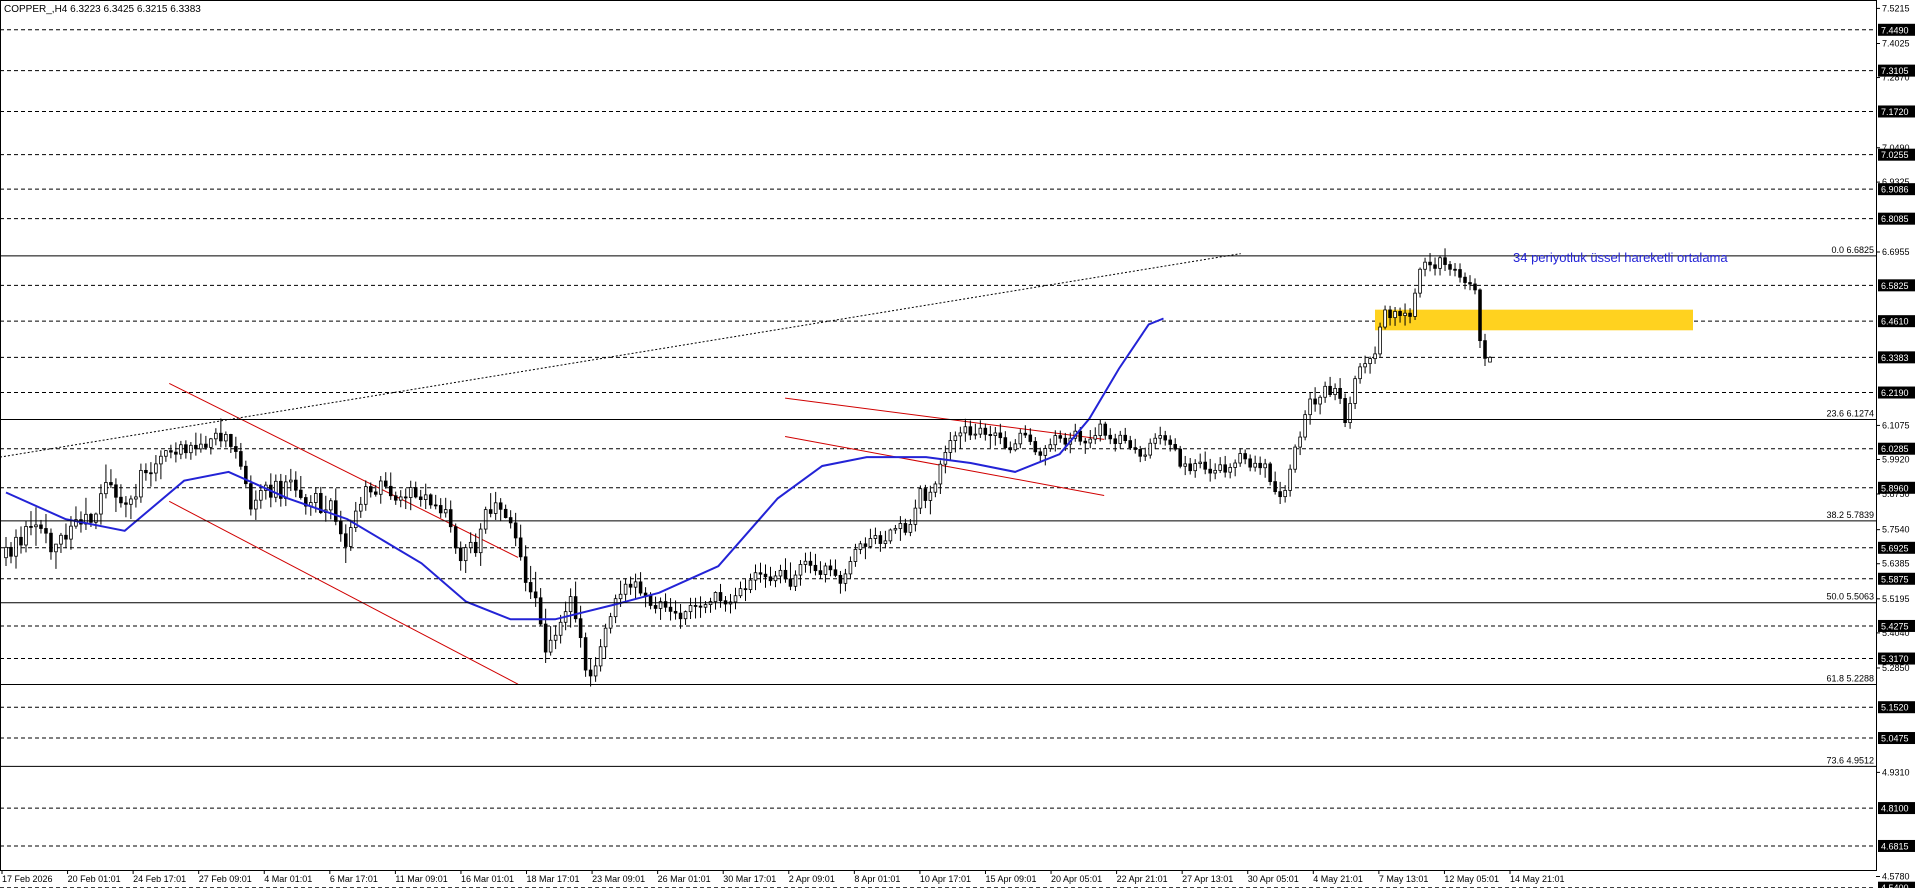 This screenshot has width=1916, height=888. I want to click on x-tick-label: 16 Mar 01:01, so click(487, 879).